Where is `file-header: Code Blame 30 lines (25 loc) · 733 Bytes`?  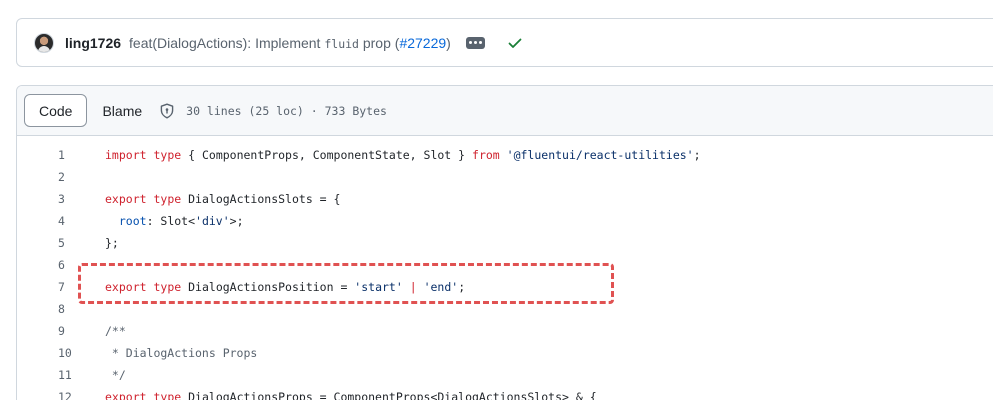 file-header: Code Blame 30 lines (25 loc) · 733 Bytes is located at coordinates (505, 111).